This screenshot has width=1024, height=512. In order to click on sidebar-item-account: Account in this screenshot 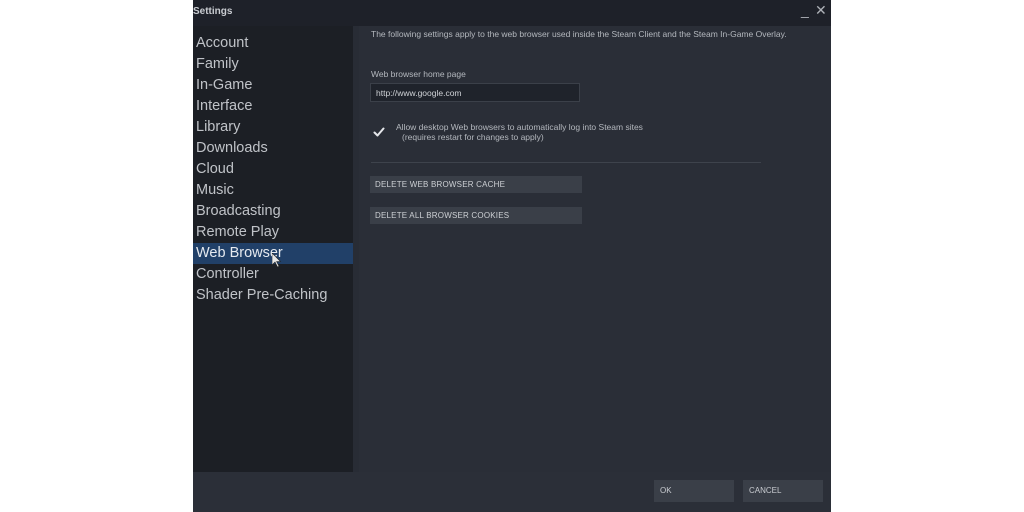, I will do `click(273, 43)`.